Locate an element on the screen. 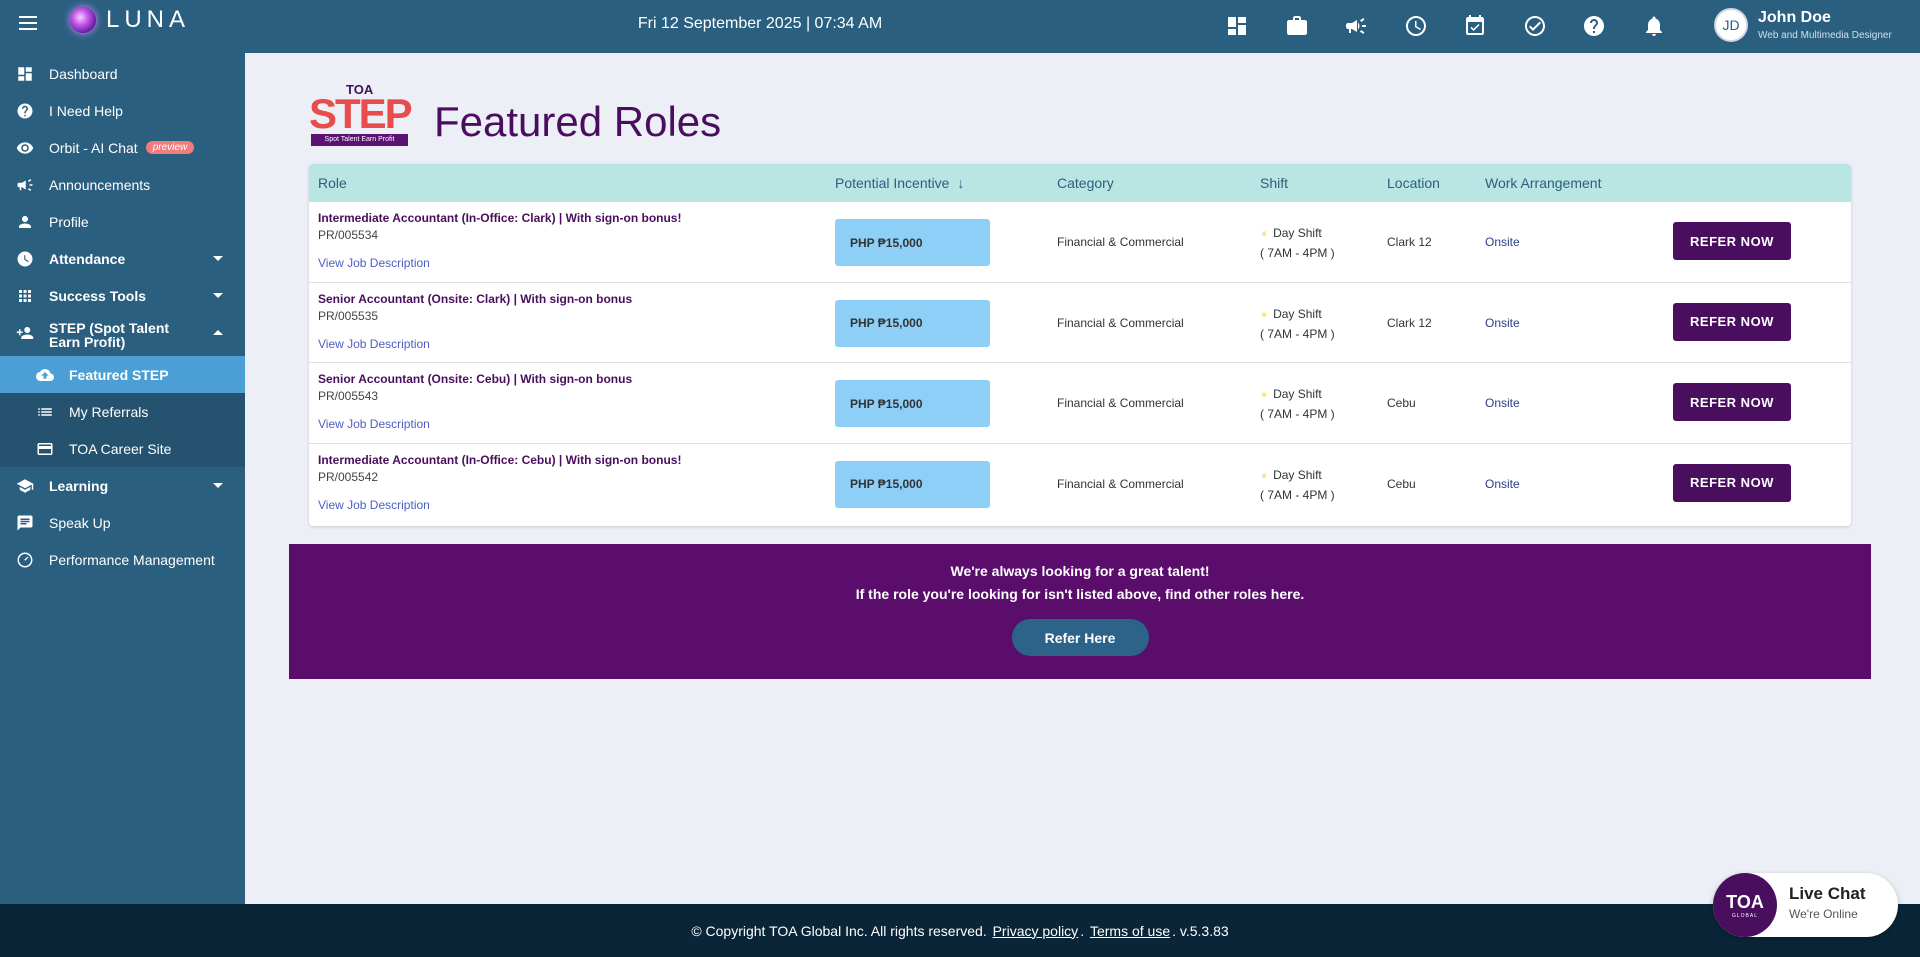  sidebar-item-attendance: Attendance is located at coordinates (122, 258).